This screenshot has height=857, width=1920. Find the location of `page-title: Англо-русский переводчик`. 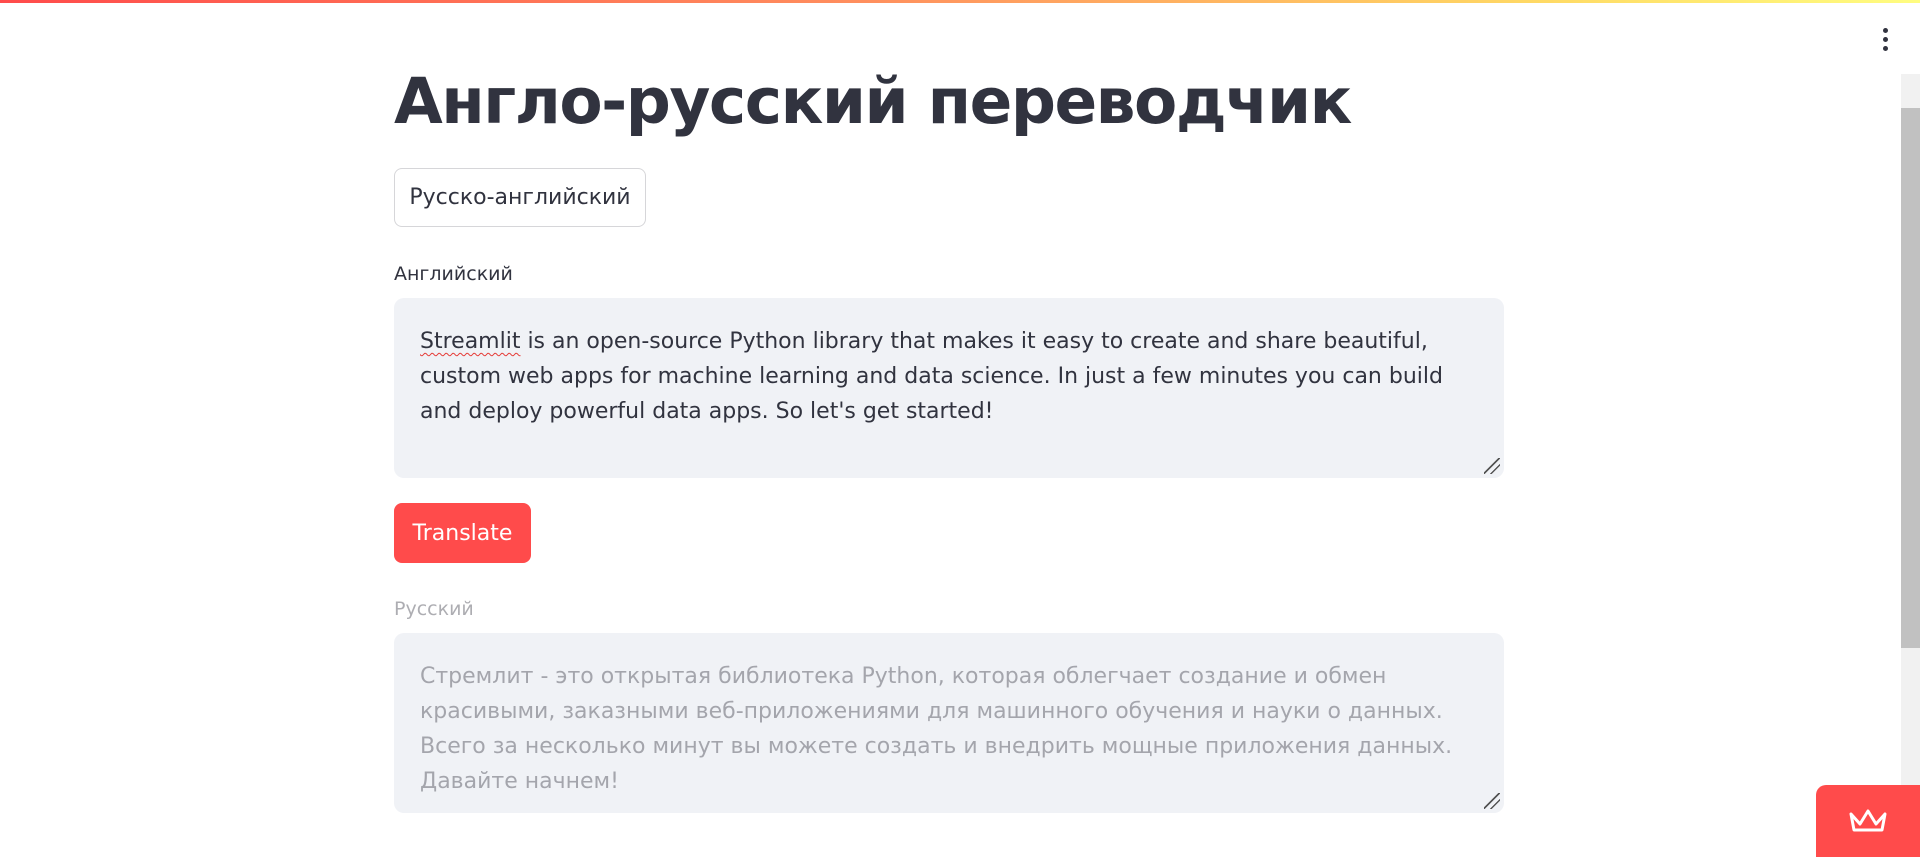

page-title: Англо-русский переводчик is located at coordinates (873, 101).